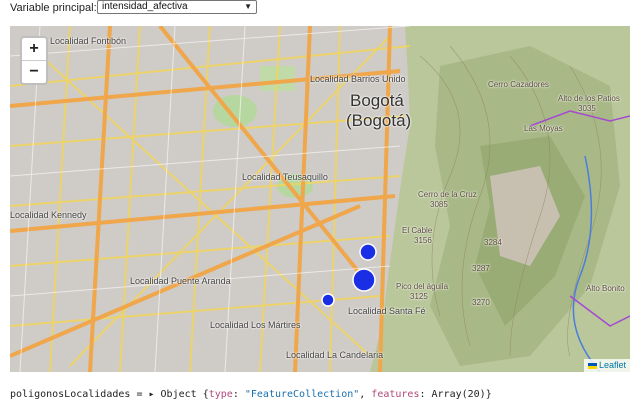  Describe the element at coordinates (248, 6) in the screenshot. I see `chevron-down-icon: ▼` at that location.